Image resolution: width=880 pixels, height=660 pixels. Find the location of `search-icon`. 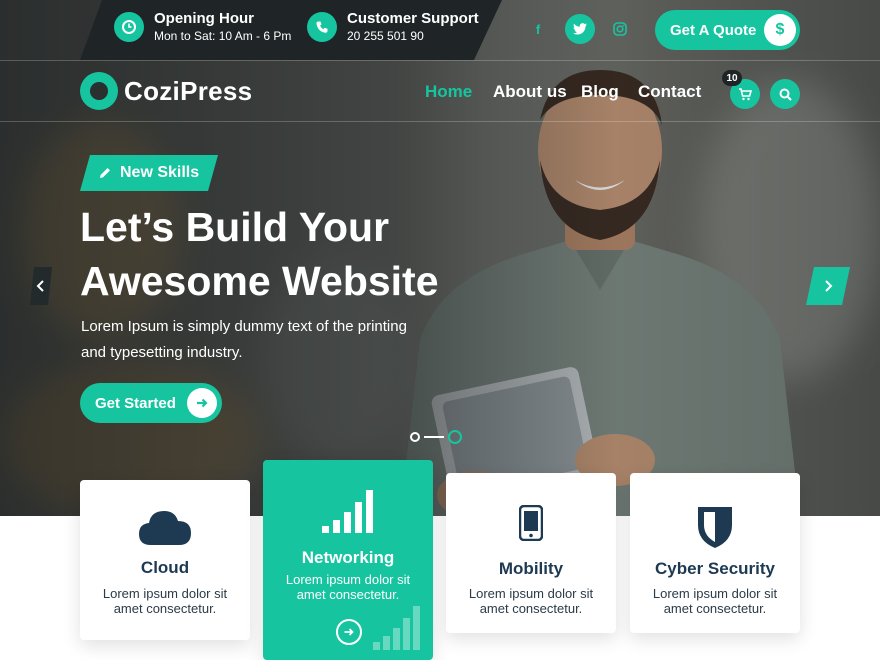

search-icon is located at coordinates (785, 94).